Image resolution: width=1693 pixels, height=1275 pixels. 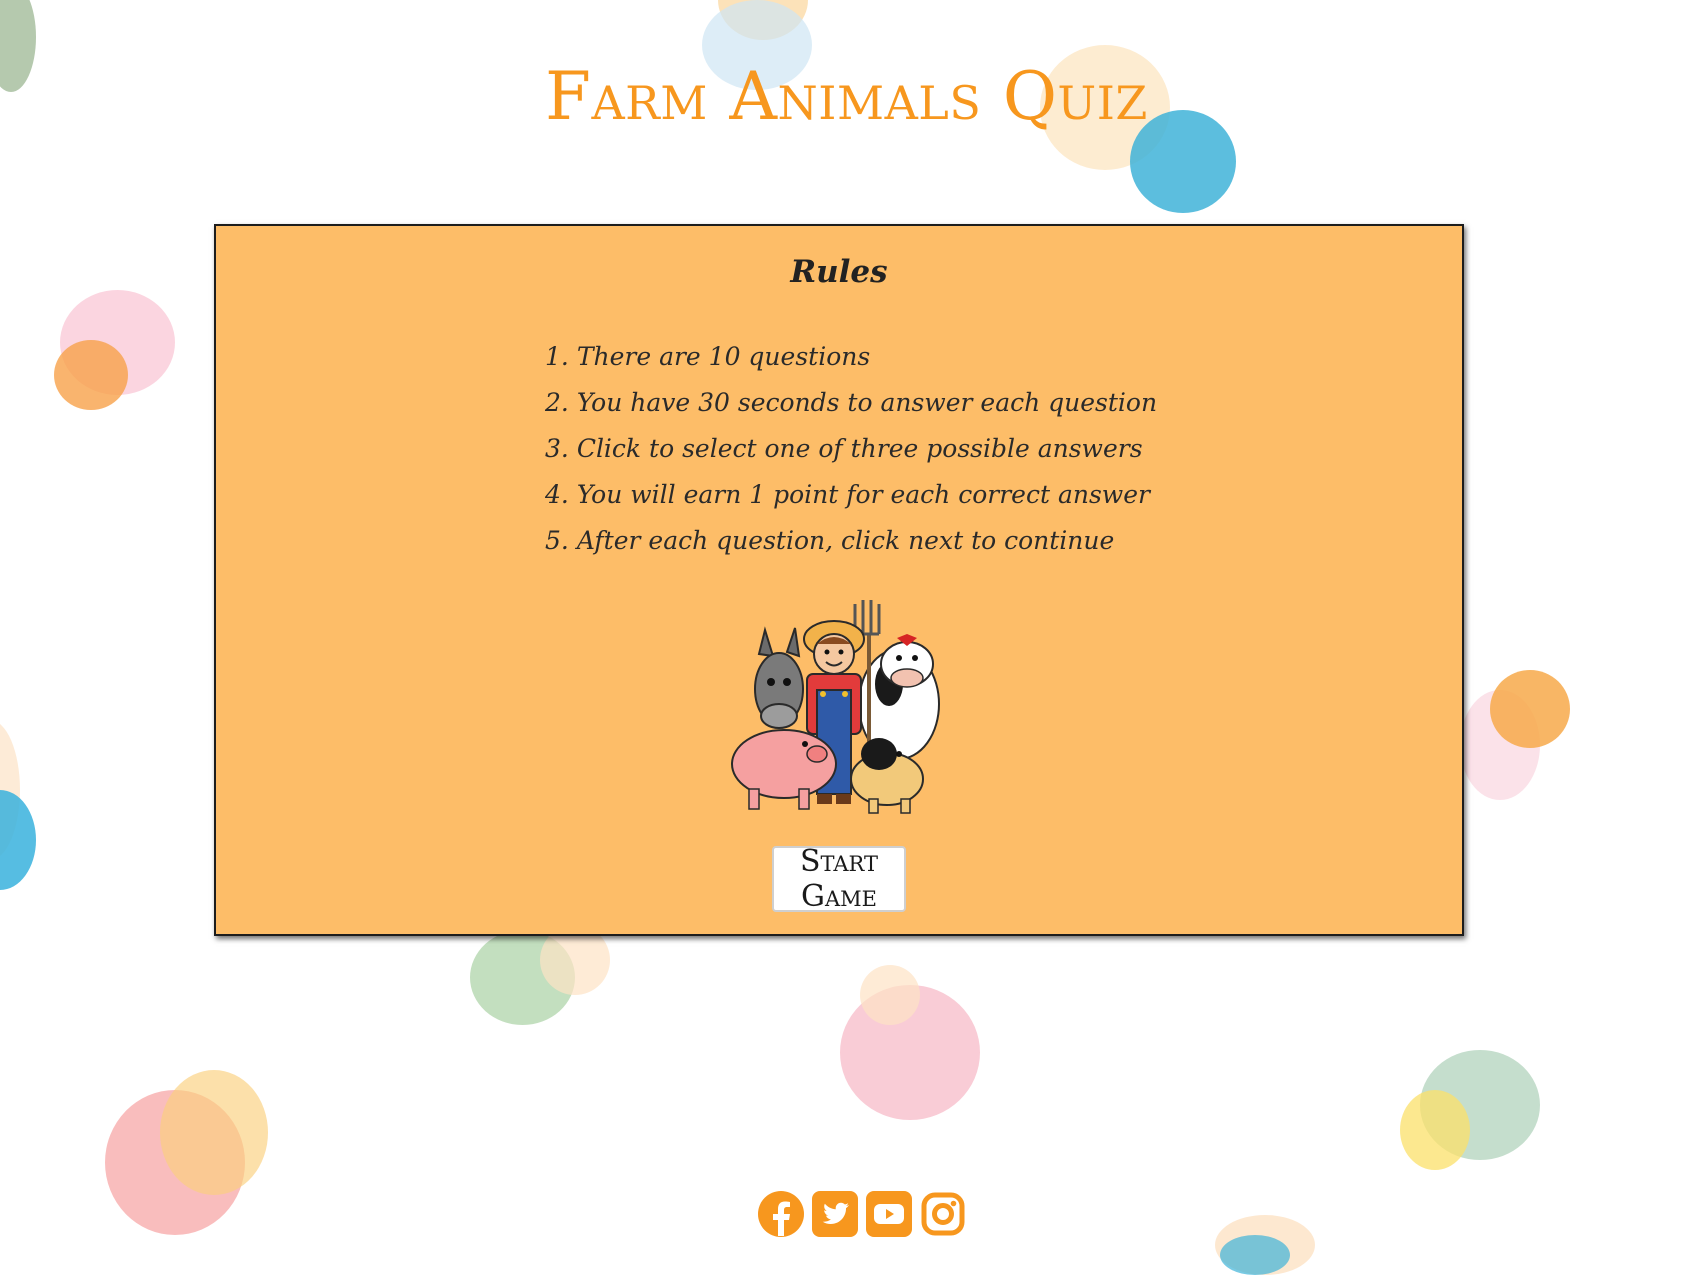 I want to click on rule-number: 2., so click(x=557, y=402).